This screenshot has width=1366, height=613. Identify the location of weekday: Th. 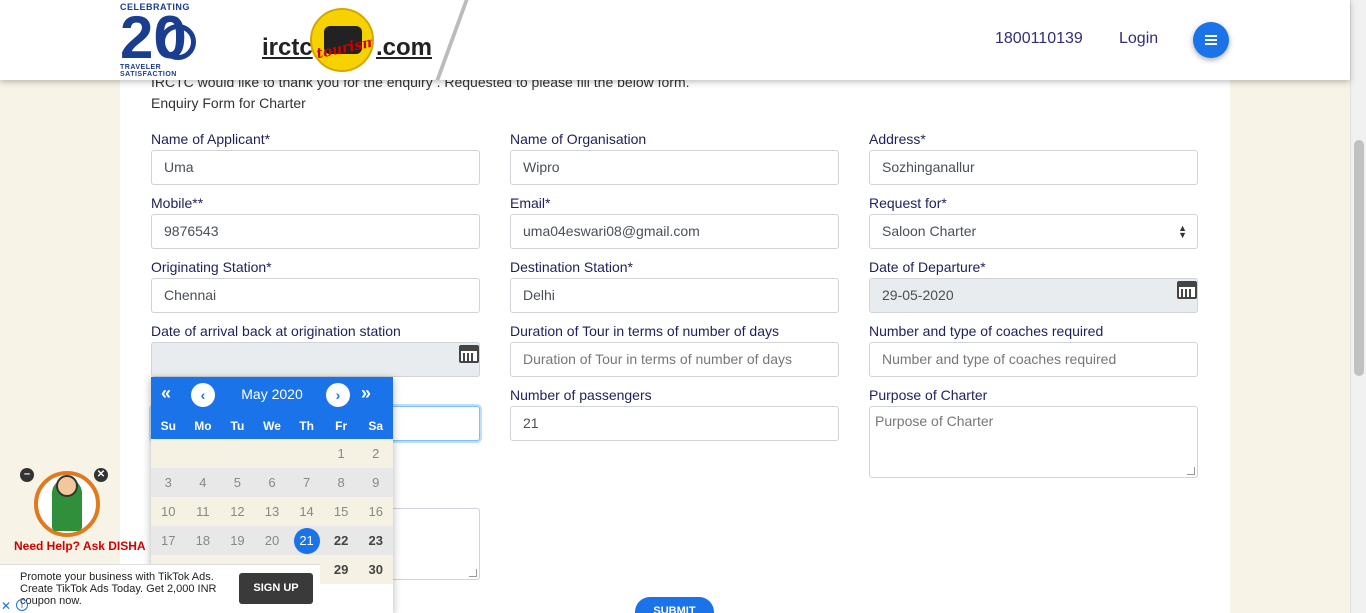
(306, 426).